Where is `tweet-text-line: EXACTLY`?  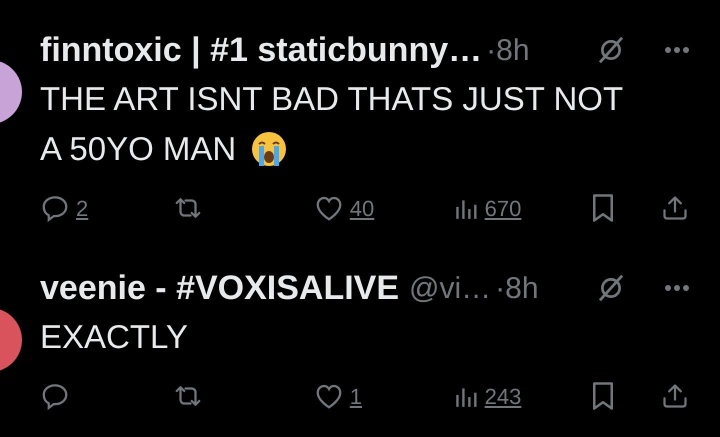
tweet-text-line: EXACTLY is located at coordinates (114, 337).